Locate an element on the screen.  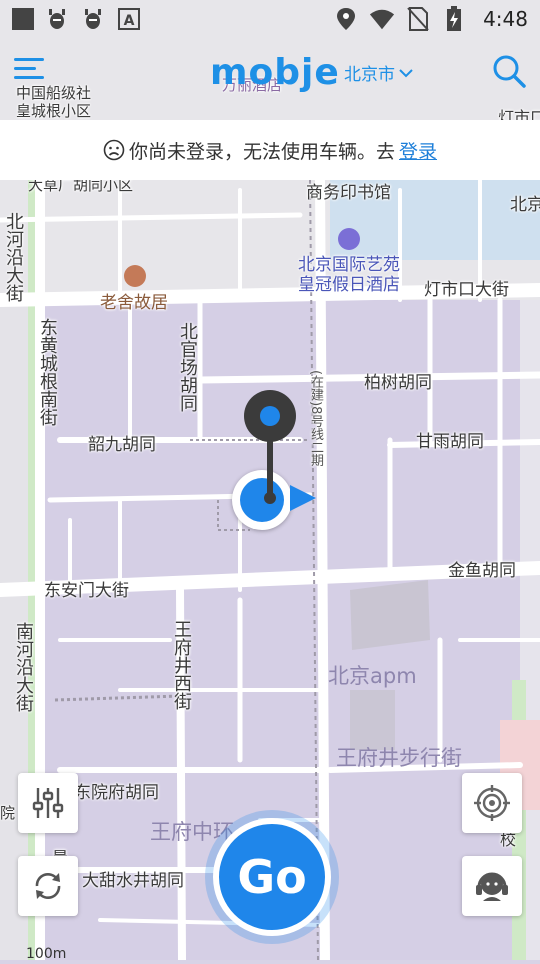
map-pin is located at coordinates (270, 450).